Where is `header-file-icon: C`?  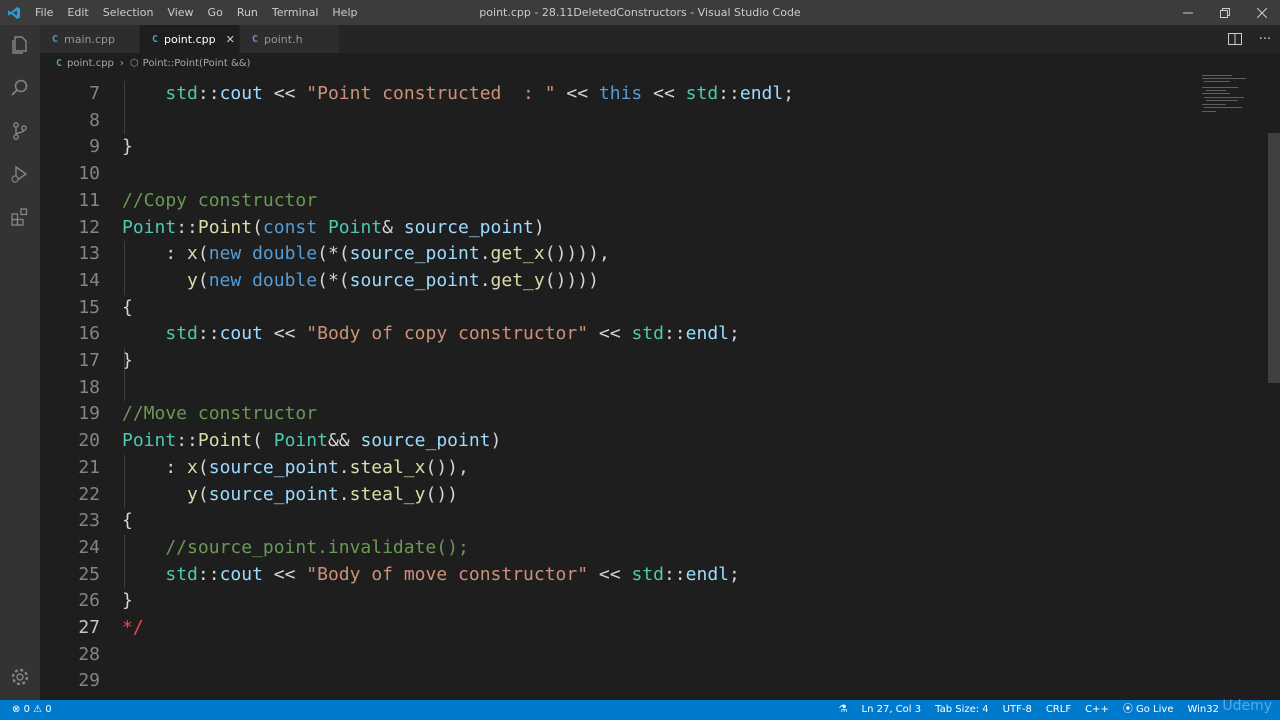 header-file-icon: C is located at coordinates (255, 39).